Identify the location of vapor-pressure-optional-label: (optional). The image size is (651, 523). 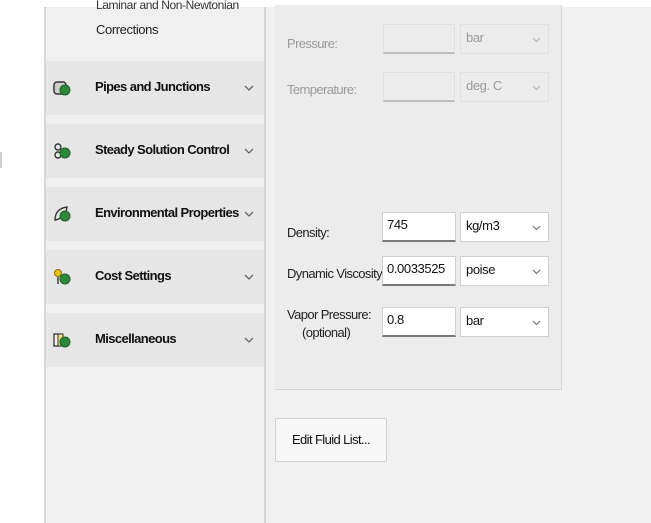
(326, 332).